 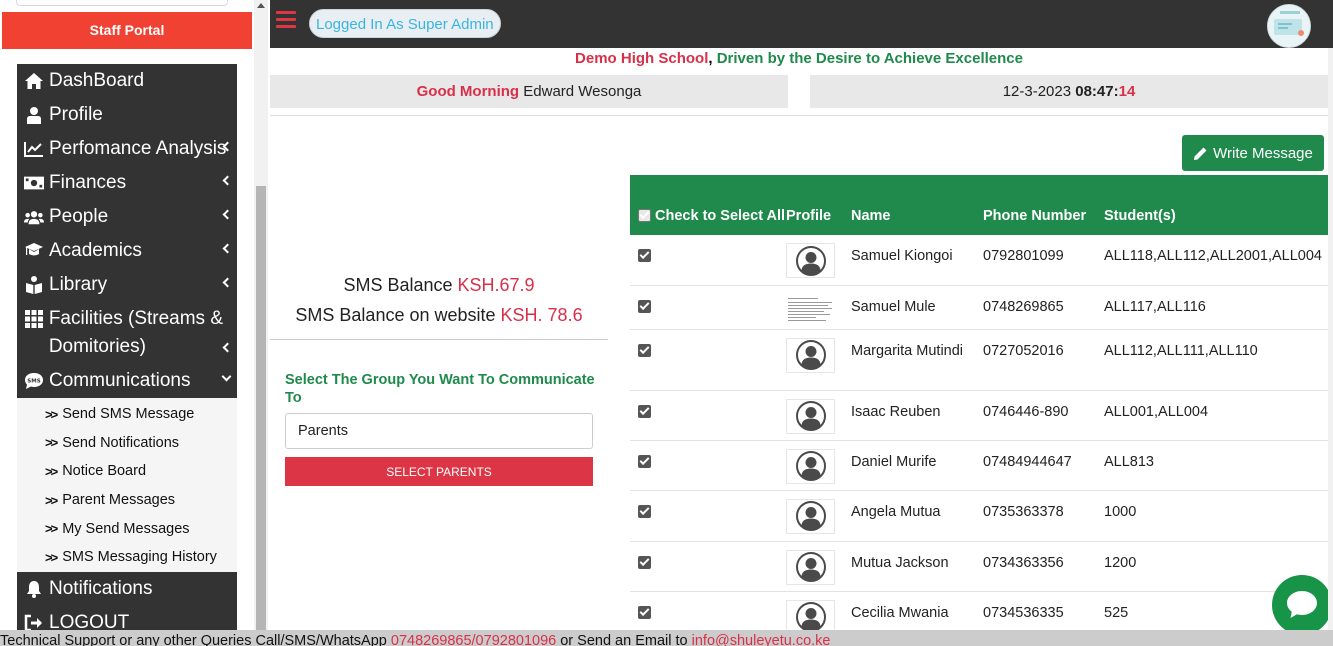 I want to click on sidebar-item-profile: Profile, so click(x=127, y=115).